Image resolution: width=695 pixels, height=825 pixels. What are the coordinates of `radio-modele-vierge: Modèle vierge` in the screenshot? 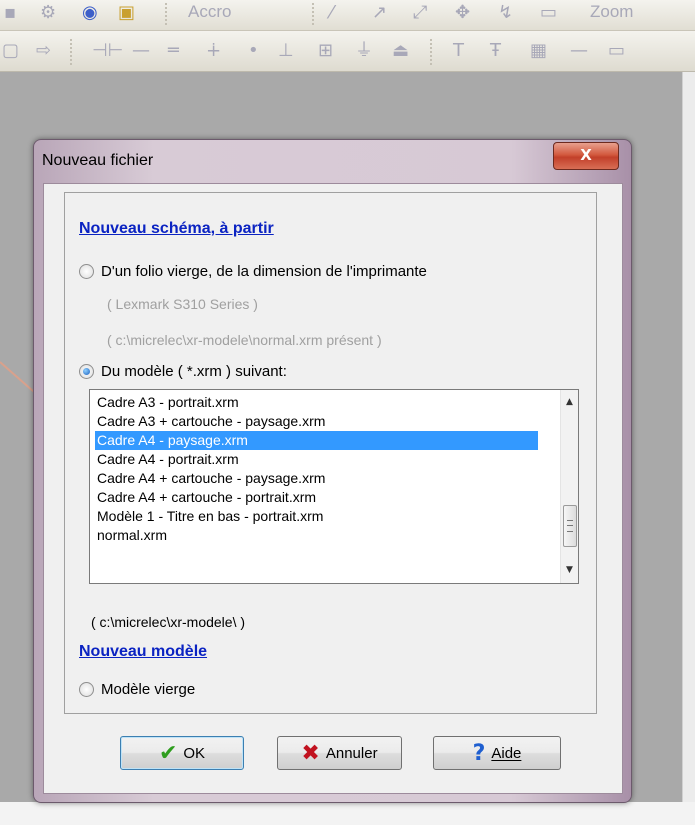 It's located at (137, 689).